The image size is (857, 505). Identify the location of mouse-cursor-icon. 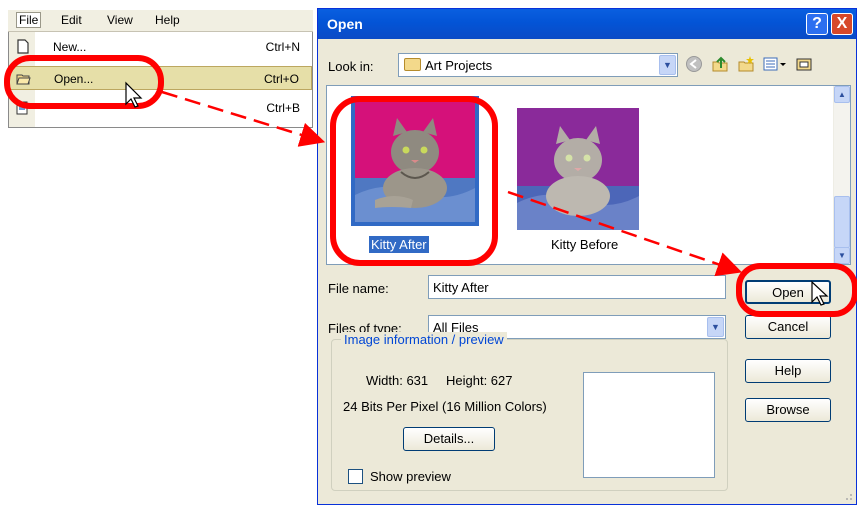
(134, 94).